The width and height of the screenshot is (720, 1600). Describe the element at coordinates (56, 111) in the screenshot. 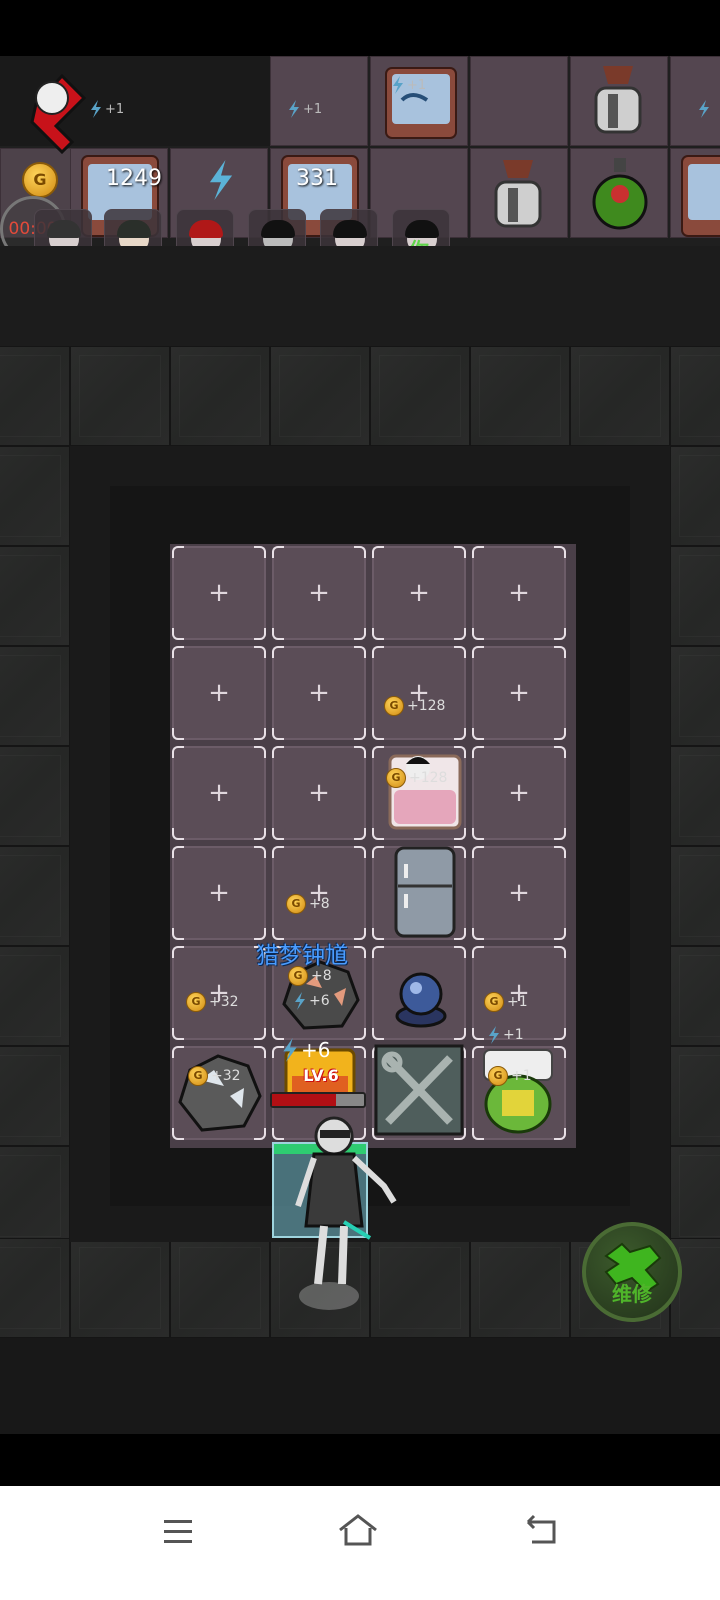

I see `exit-marker-icon` at that location.